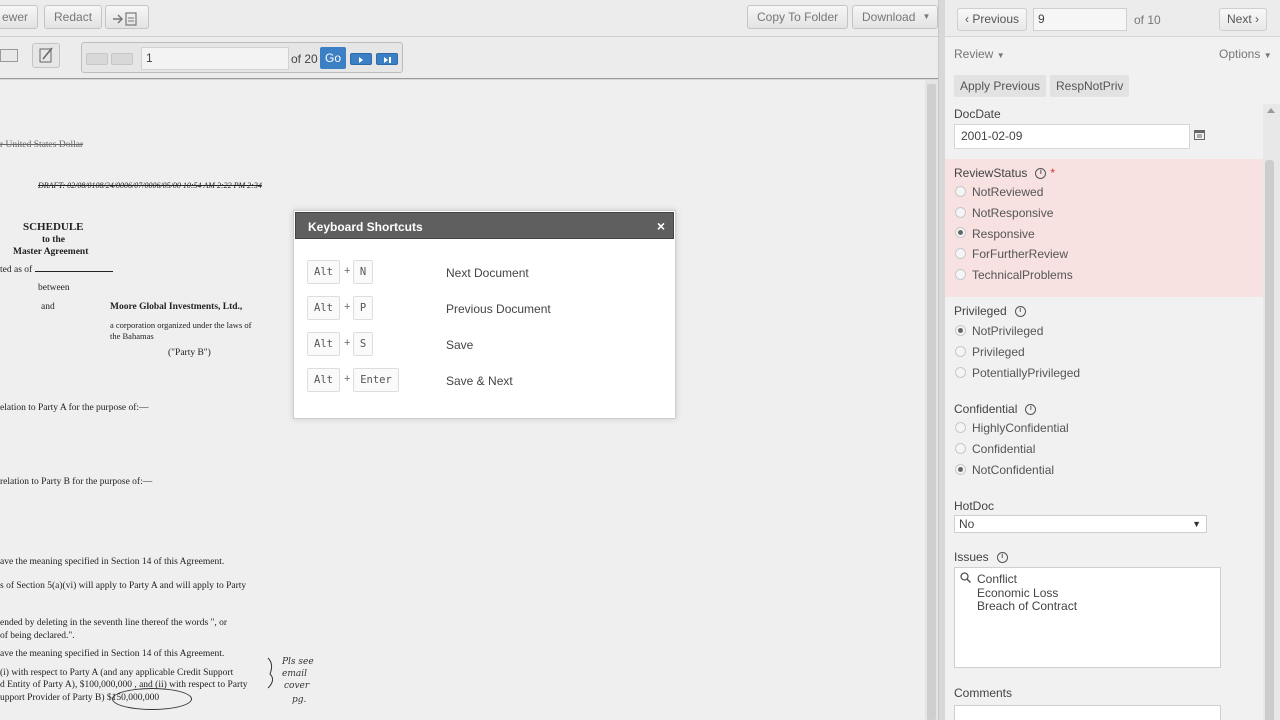  What do you see at coordinates (983, 693) in the screenshot?
I see `comments-label: Comments` at bounding box center [983, 693].